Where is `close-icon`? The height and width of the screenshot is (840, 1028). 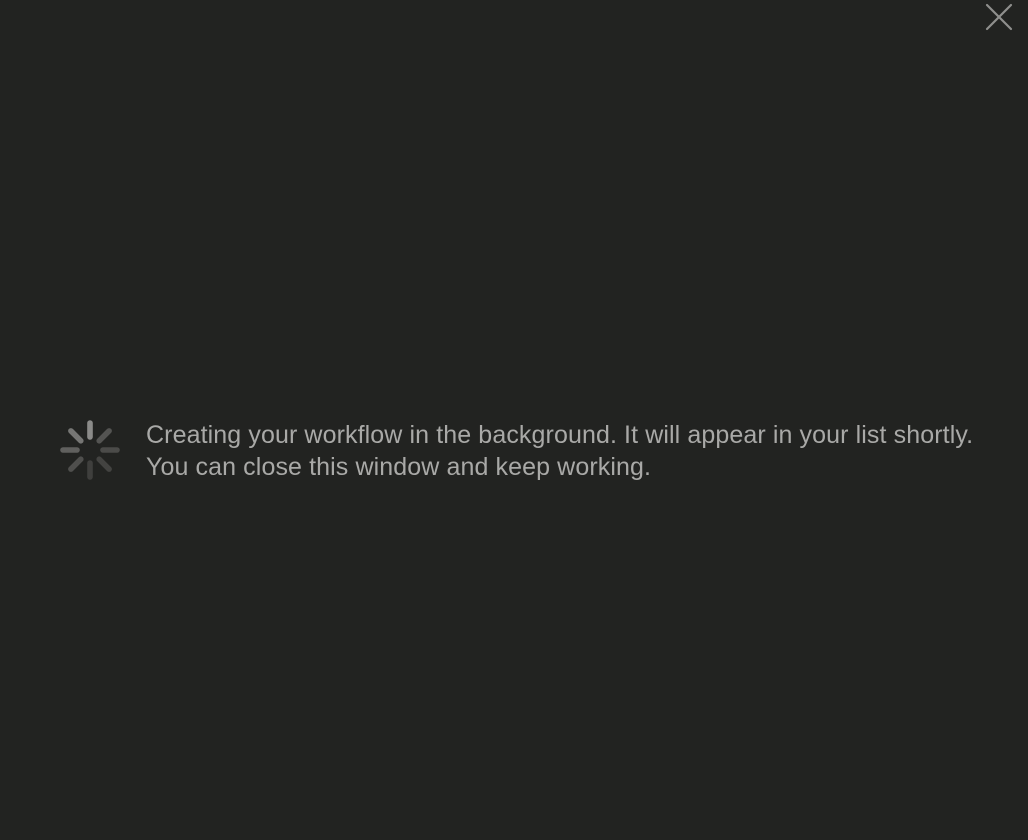 close-icon is located at coordinates (999, 17).